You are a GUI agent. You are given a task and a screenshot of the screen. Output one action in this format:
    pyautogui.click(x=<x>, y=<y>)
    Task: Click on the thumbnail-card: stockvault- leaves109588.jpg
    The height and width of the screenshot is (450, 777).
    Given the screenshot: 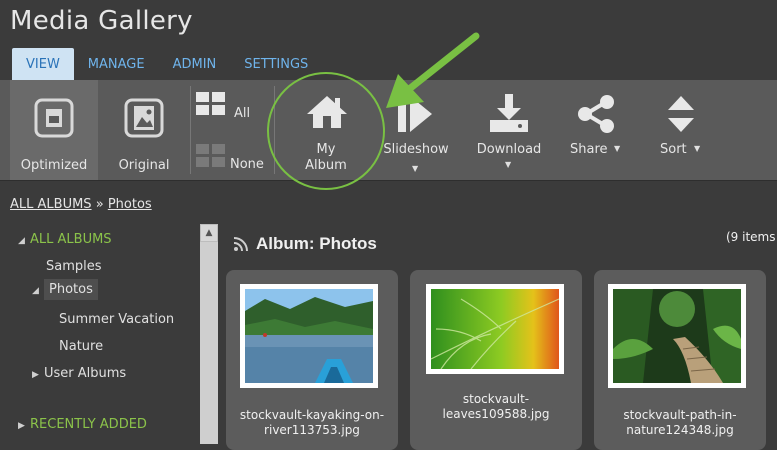 What is the action you would take?
    pyautogui.click(x=496, y=360)
    